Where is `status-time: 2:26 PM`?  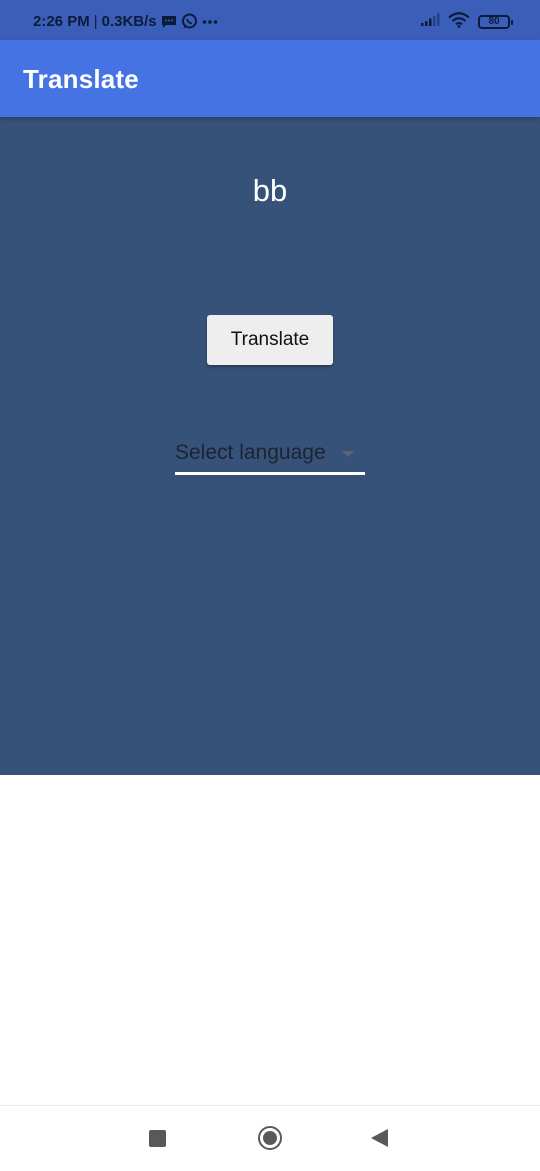
status-time: 2:26 PM is located at coordinates (61, 21).